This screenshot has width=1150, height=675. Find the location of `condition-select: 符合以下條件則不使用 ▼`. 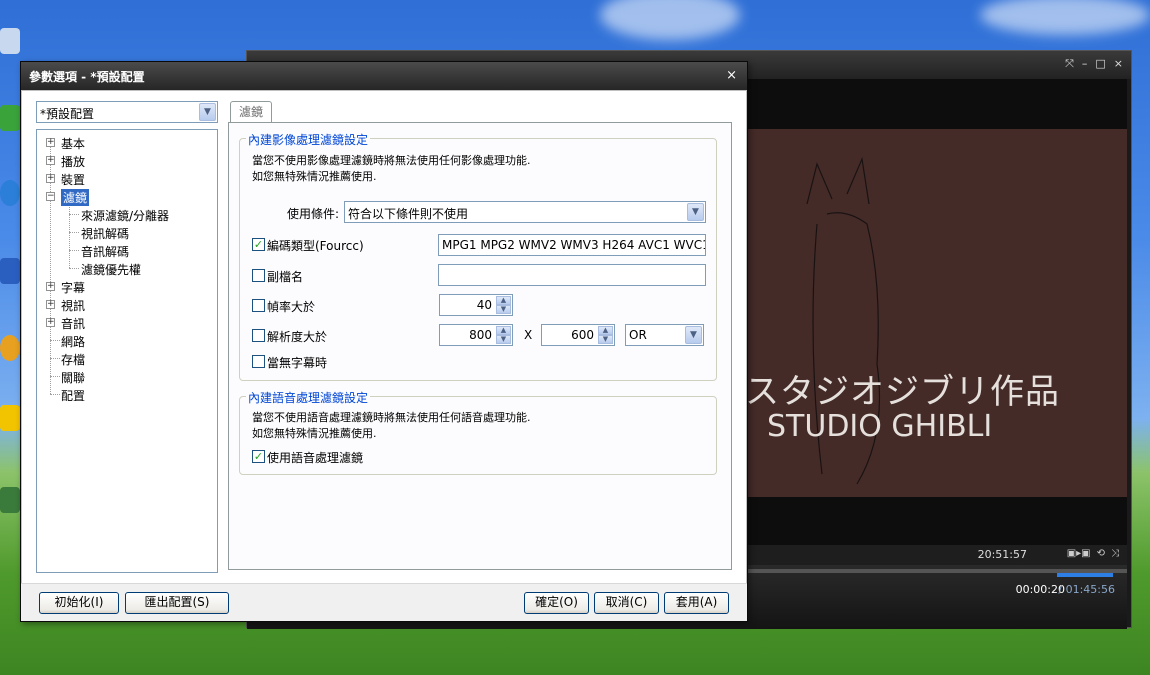

condition-select: 符合以下條件則不使用 ▼ is located at coordinates (525, 212).